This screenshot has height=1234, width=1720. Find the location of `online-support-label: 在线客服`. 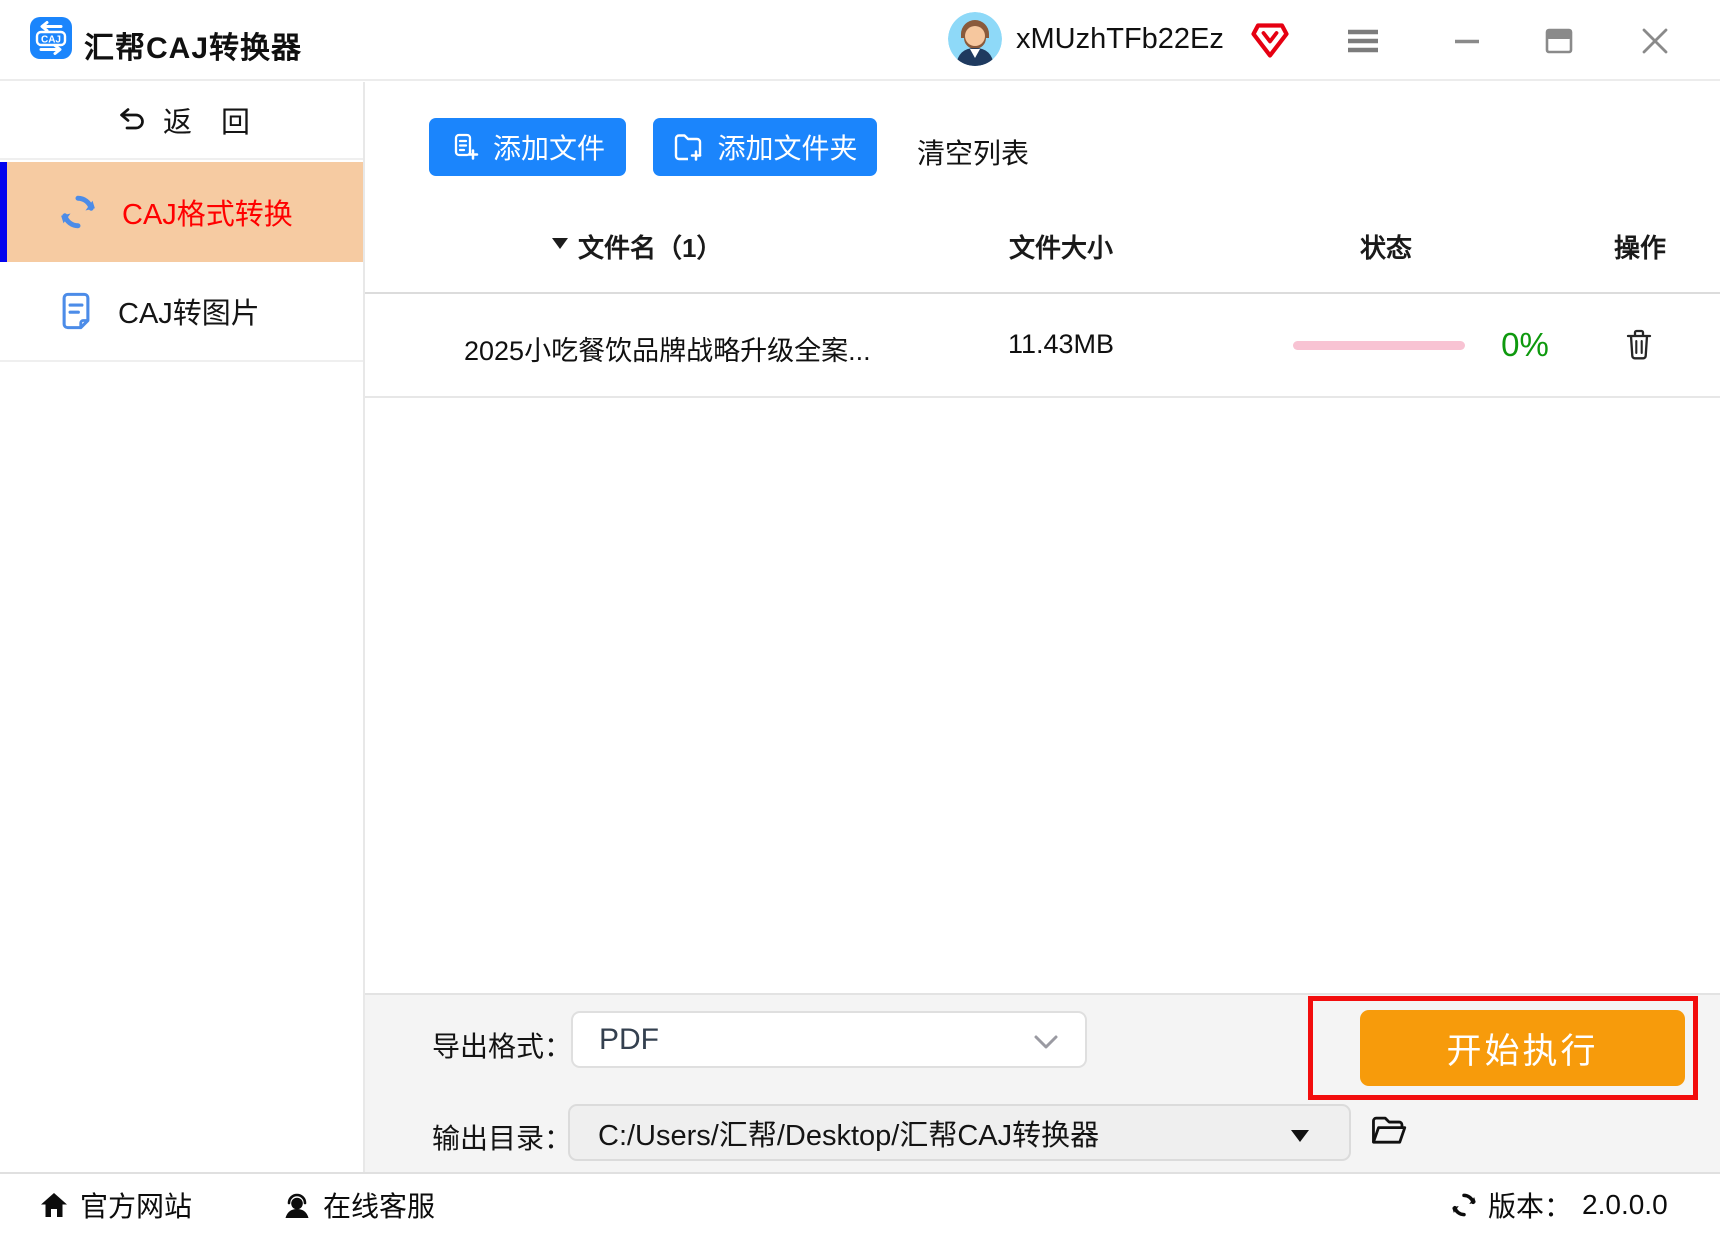

online-support-label: 在线客服 is located at coordinates (379, 1206).